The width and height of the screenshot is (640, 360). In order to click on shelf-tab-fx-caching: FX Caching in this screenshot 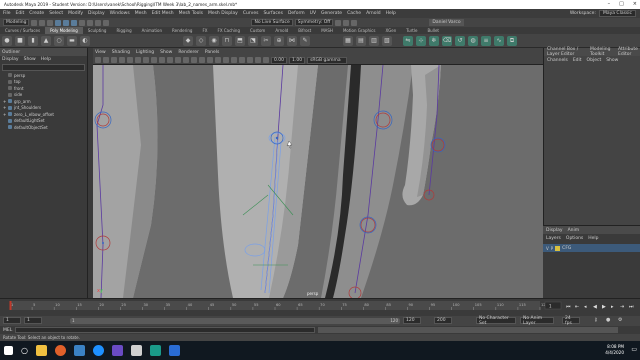, I will do `click(229, 30)`.